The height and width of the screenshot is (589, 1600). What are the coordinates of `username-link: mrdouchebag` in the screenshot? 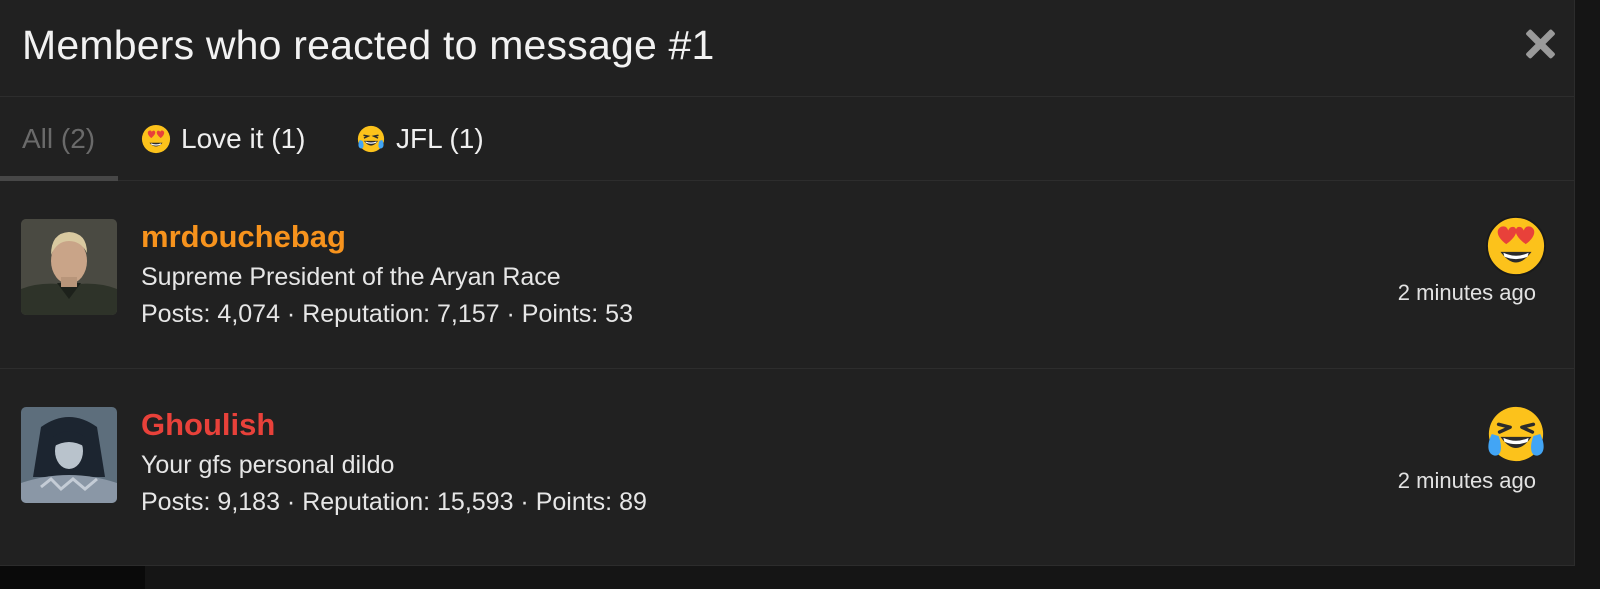 It's located at (243, 237).